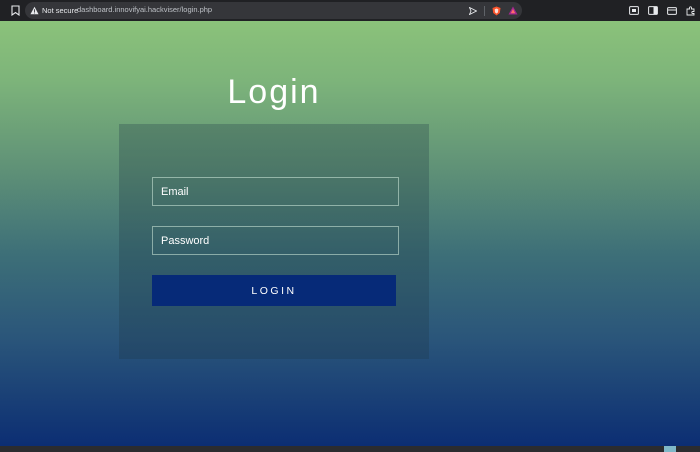  Describe the element at coordinates (350, 449) in the screenshot. I see `taskbar-strip` at that location.